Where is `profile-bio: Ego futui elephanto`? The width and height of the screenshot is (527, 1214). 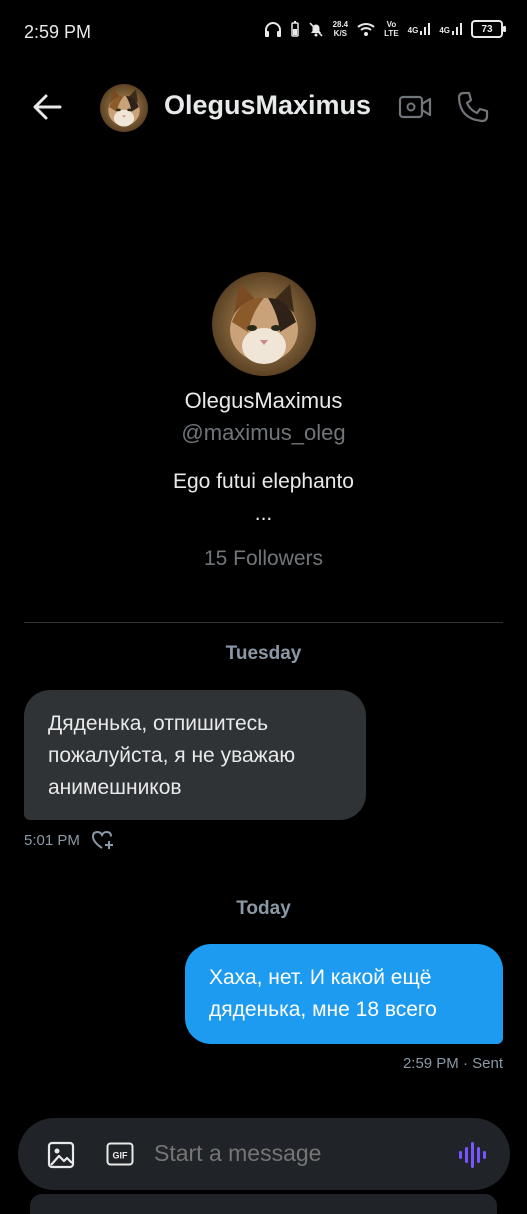
profile-bio: Ego futui elephanto is located at coordinates (263, 481).